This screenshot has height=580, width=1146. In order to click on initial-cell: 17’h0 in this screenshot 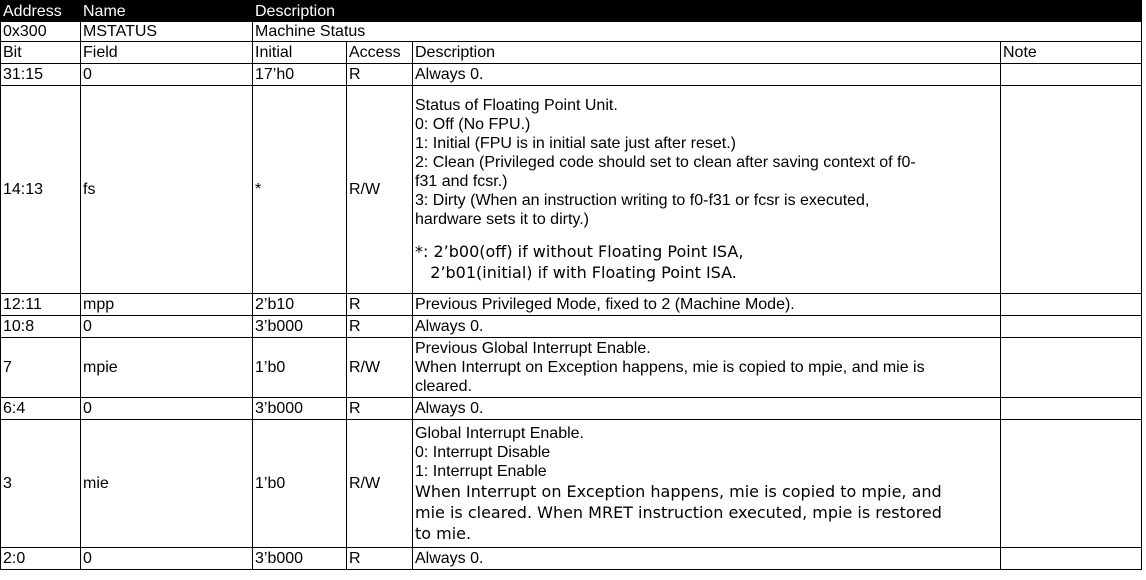, I will do `click(299, 74)`.